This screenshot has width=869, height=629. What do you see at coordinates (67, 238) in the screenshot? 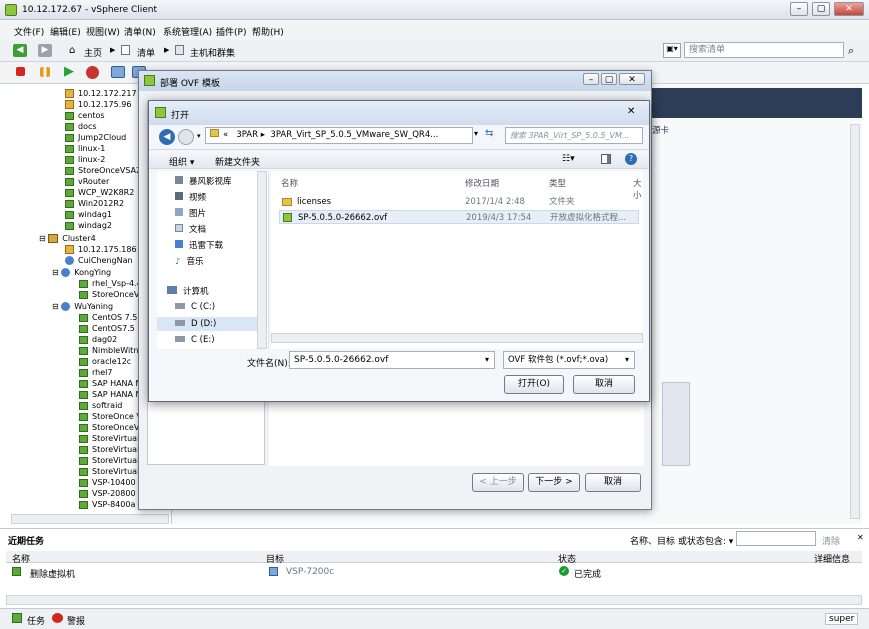
I see `tree-cluster: ⊟ Cluster4` at bounding box center [67, 238].